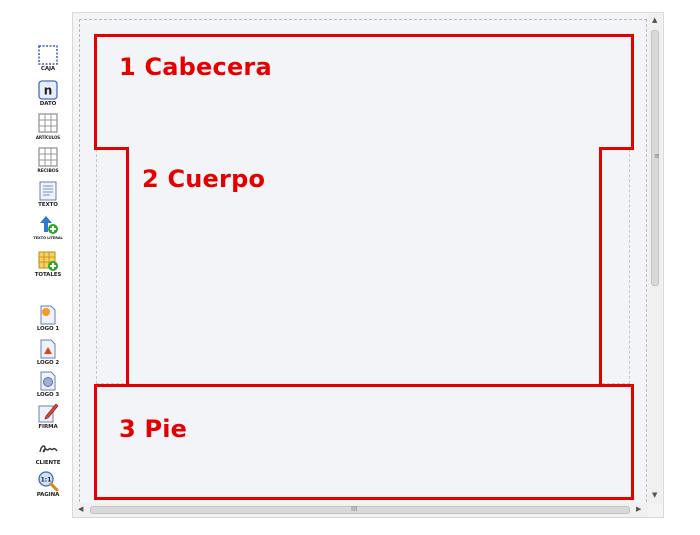 The image size is (700, 535). Describe the element at coordinates (48, 123) in the screenshot. I see `grid-table-icon` at that location.